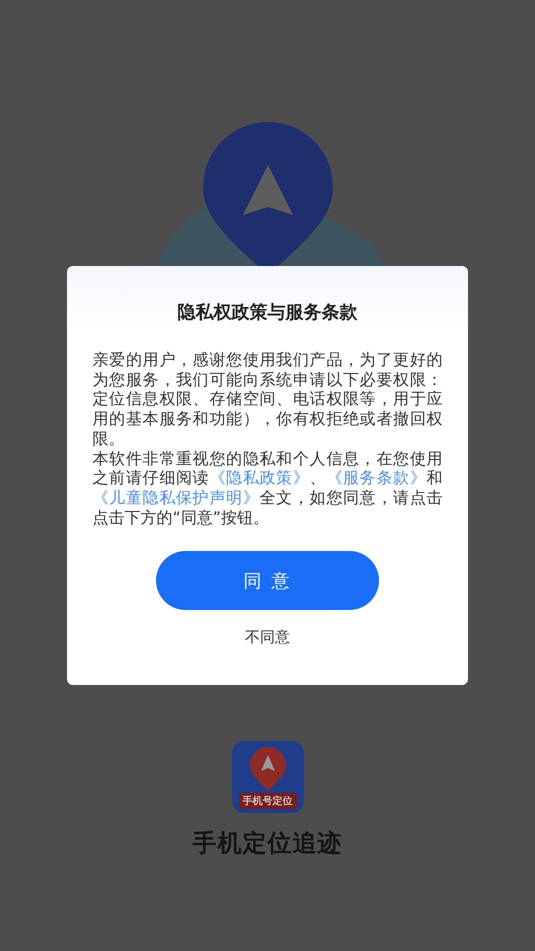 The image size is (535, 951). Describe the element at coordinates (267, 801) in the screenshot. I see `app-icon-label: 手机号定位` at that location.